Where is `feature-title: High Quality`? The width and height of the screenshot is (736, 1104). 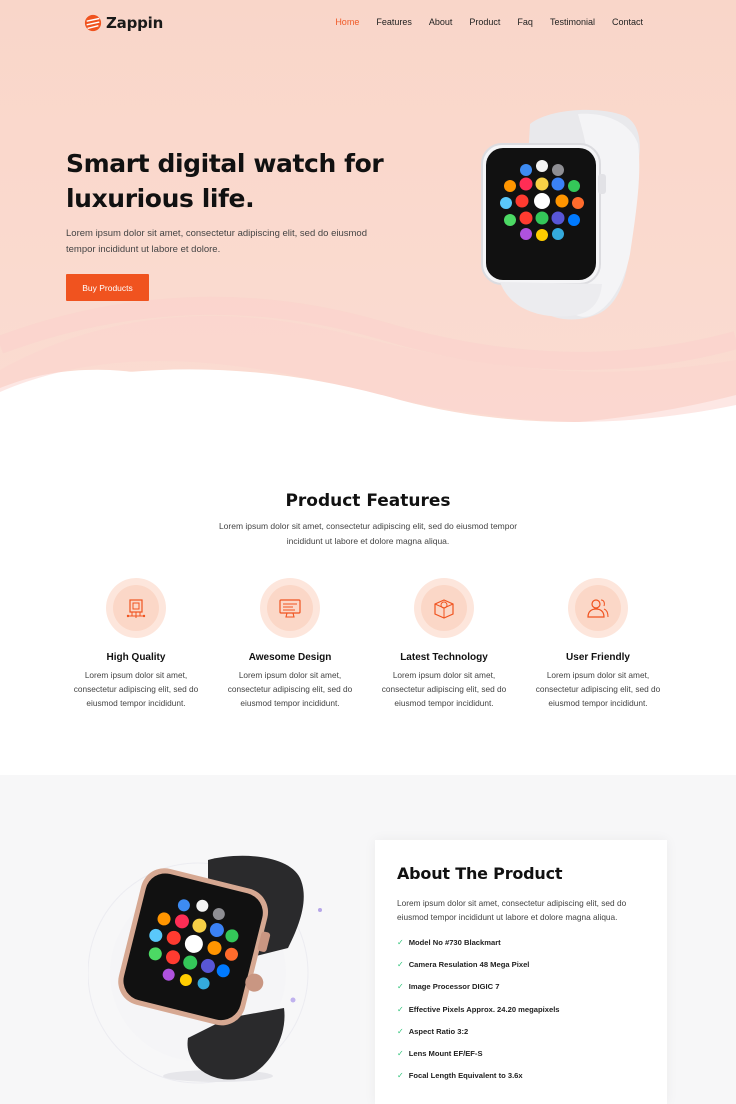 feature-title: High Quality is located at coordinates (136, 657).